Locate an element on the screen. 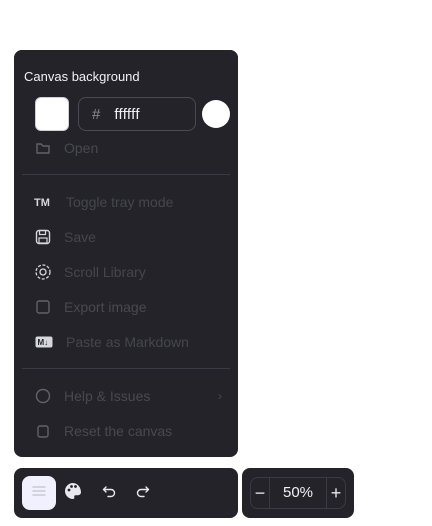 The image size is (432, 526). canvas-background-popover: Canvas background # ffffff is located at coordinates (126, 96).